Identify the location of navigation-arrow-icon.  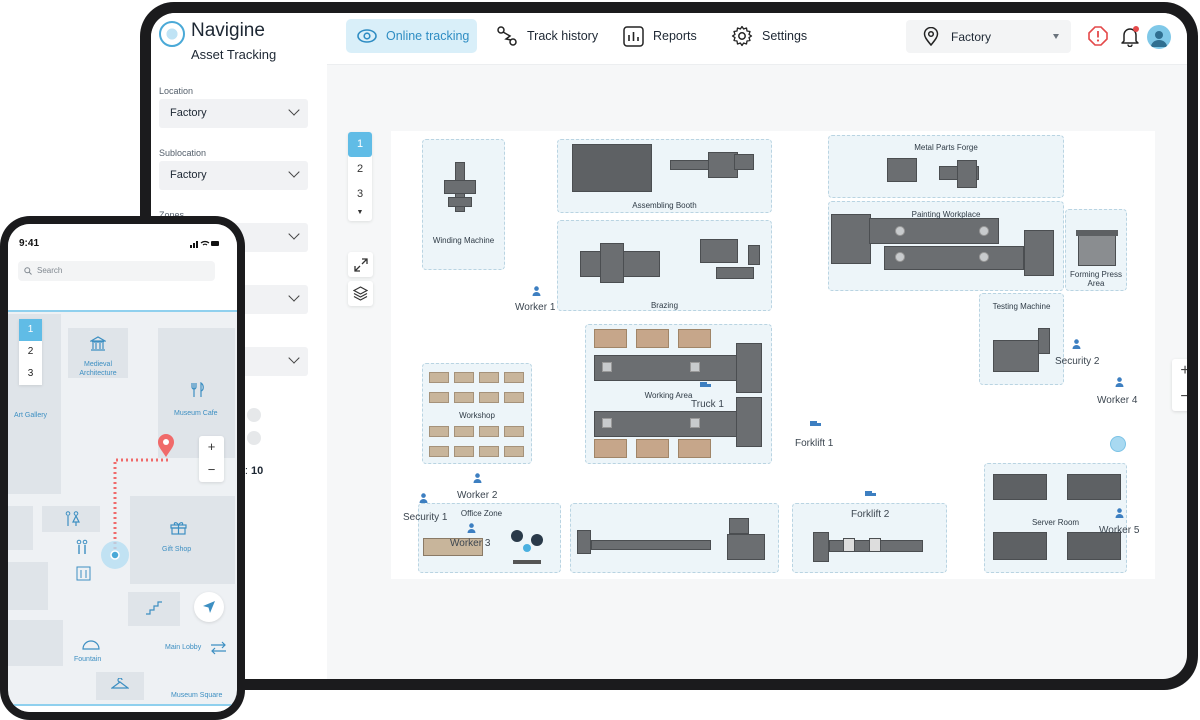
(209, 607).